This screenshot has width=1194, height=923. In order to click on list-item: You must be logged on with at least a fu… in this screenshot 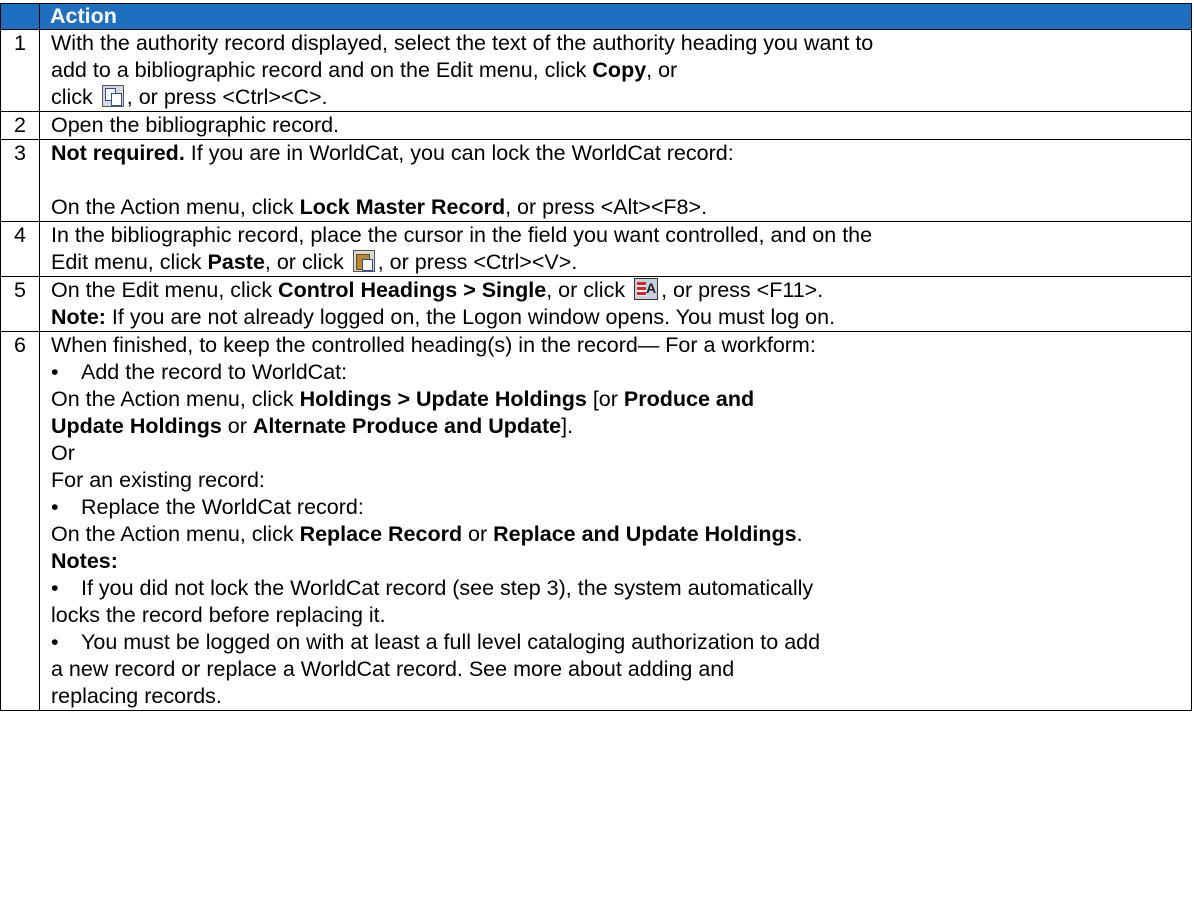, I will do `click(619, 642)`.